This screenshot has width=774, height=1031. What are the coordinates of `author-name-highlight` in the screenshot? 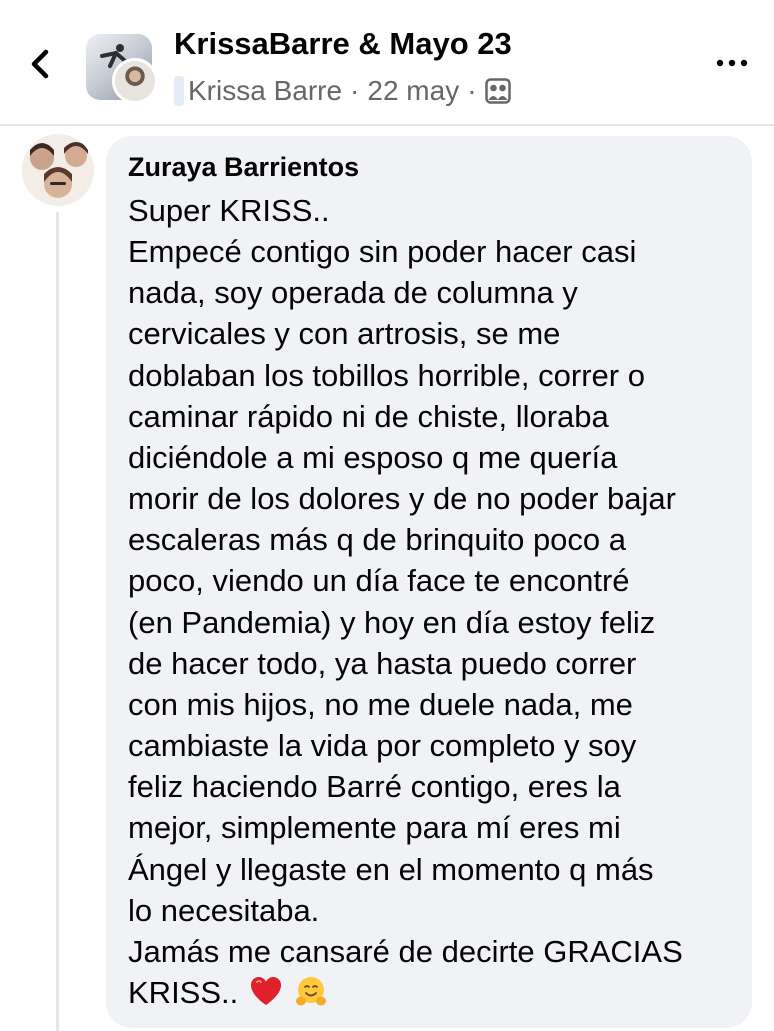 It's located at (179, 91).